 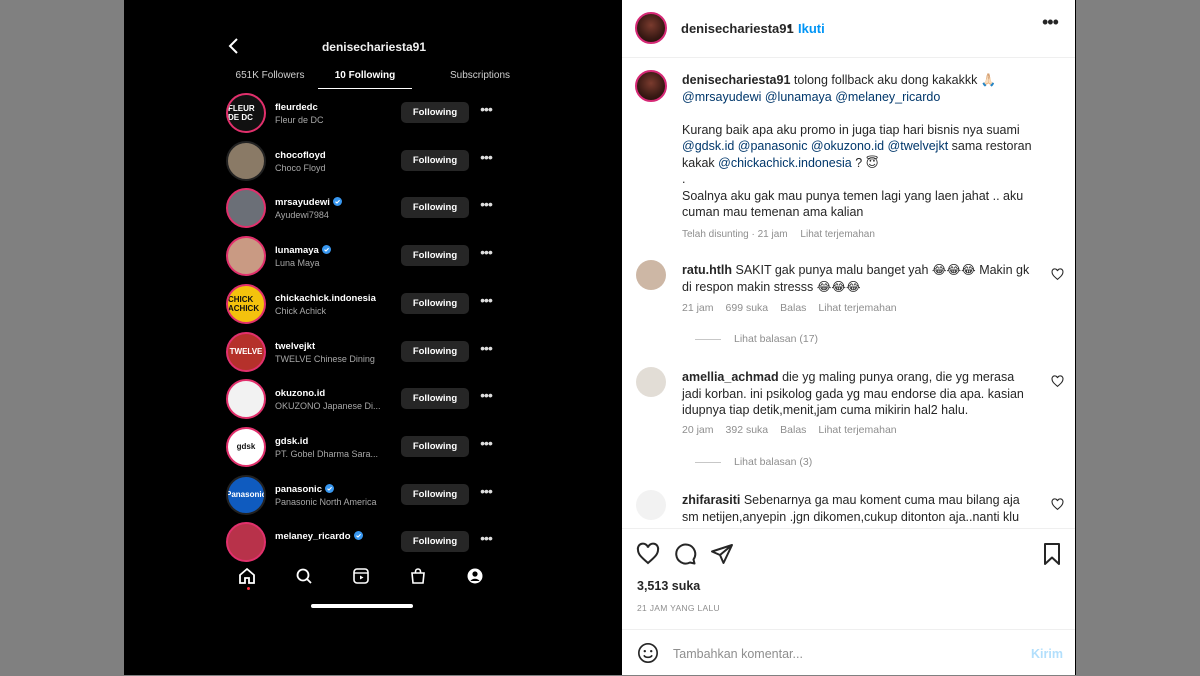 I want to click on profile-icon, so click(x=475, y=576).